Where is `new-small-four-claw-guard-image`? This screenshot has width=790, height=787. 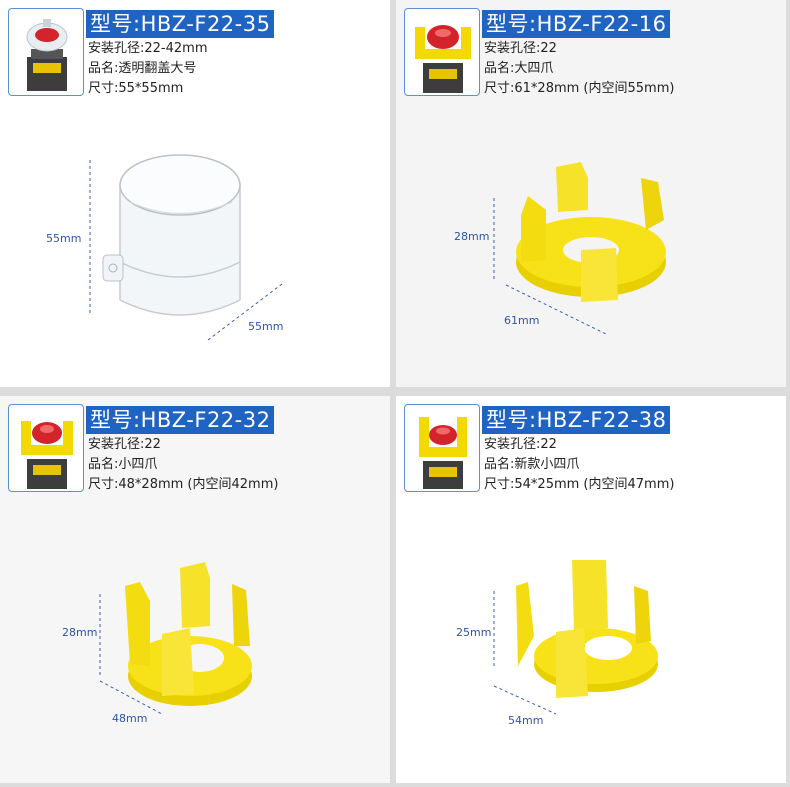
new-small-four-claw-guard-image is located at coordinates (575, 637).